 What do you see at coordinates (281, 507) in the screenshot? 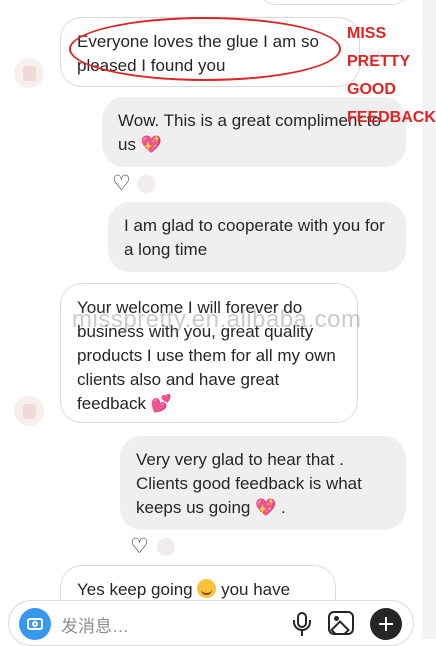
I see `message-suffix: .` at bounding box center [281, 507].